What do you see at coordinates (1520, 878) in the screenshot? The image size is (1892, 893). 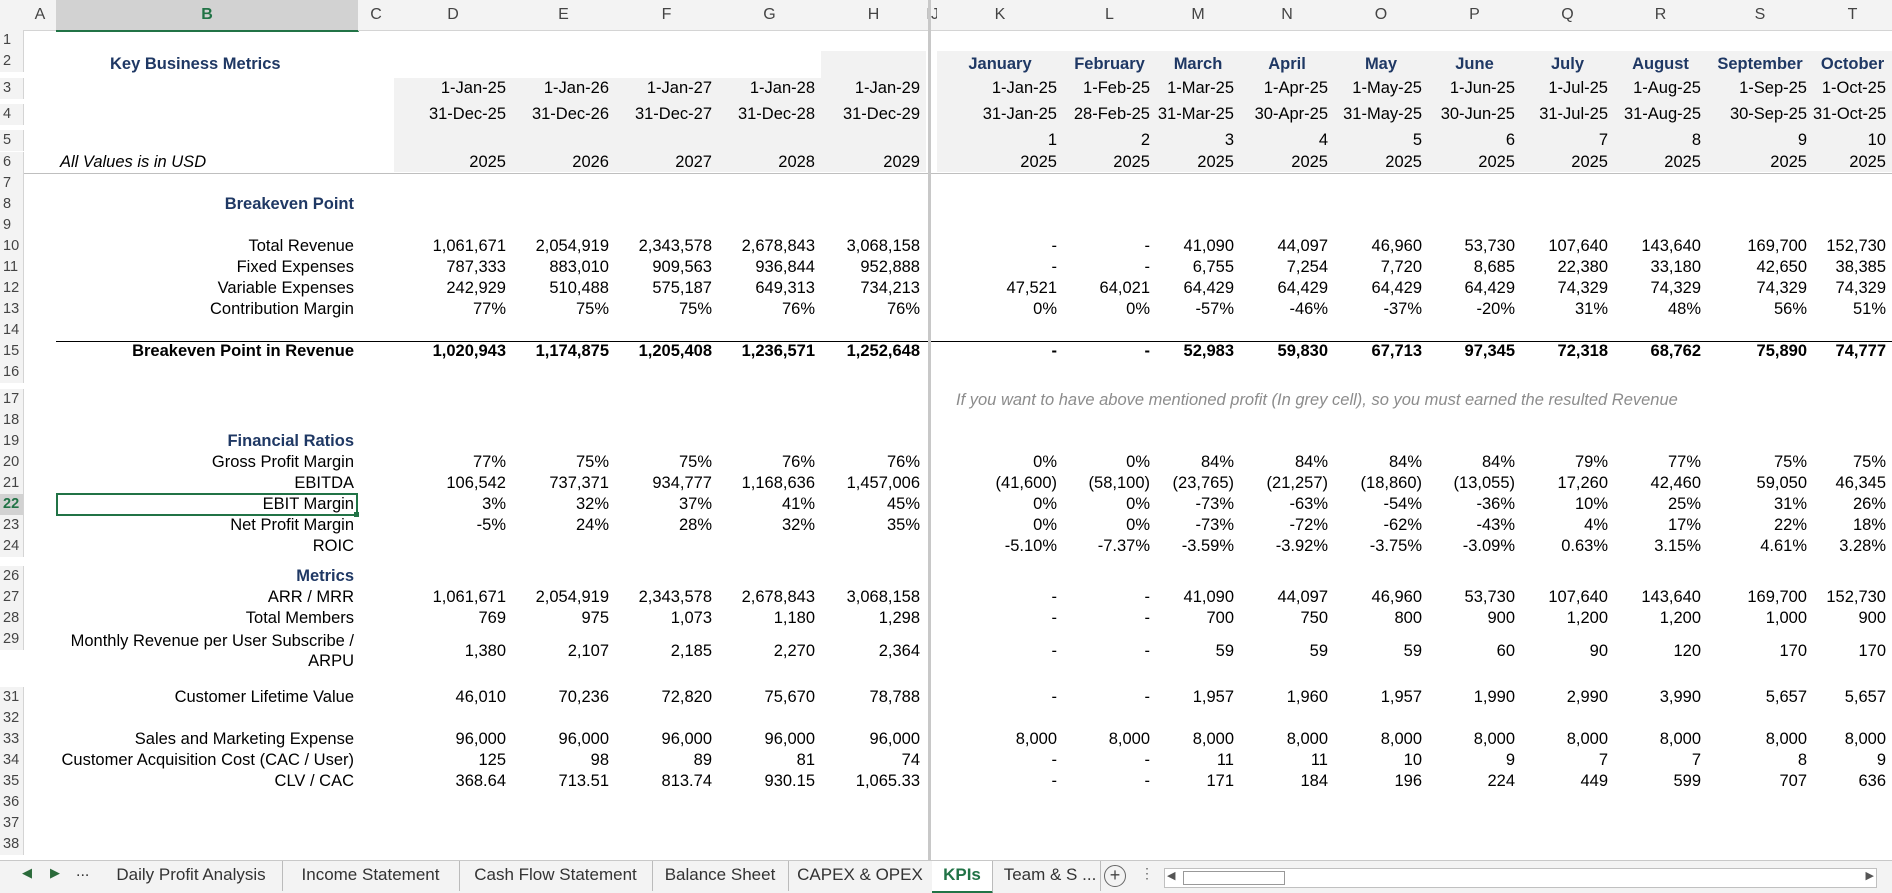 I see `horizontal-scrollbar: ◀ ▶` at bounding box center [1520, 878].